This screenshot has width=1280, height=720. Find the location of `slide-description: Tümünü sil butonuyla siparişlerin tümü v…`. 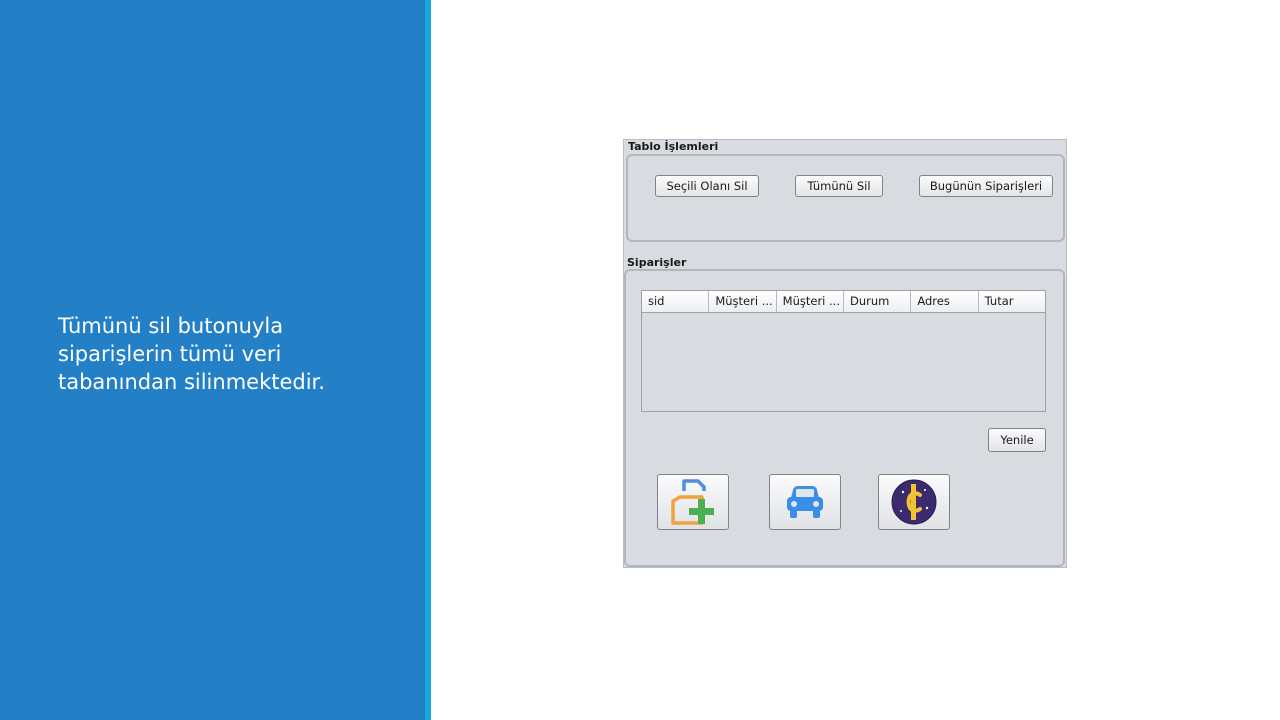

slide-description: Tümünü sil butonuyla siparişlerin tümü v… is located at coordinates (191, 354).